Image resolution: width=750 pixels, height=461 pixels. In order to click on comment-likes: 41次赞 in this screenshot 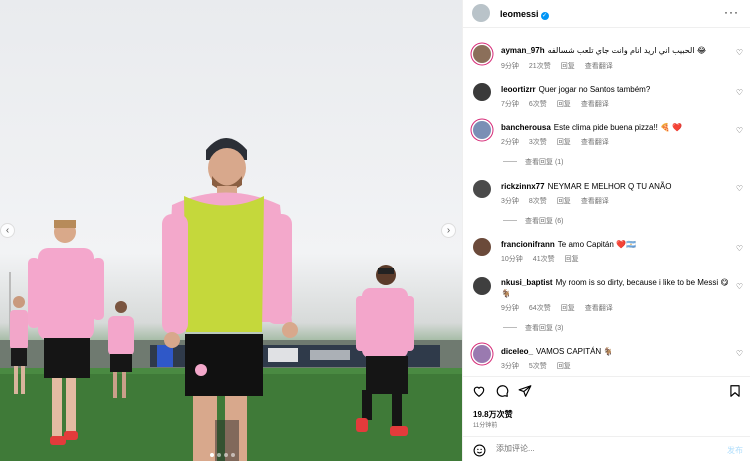, I will do `click(544, 259)`.